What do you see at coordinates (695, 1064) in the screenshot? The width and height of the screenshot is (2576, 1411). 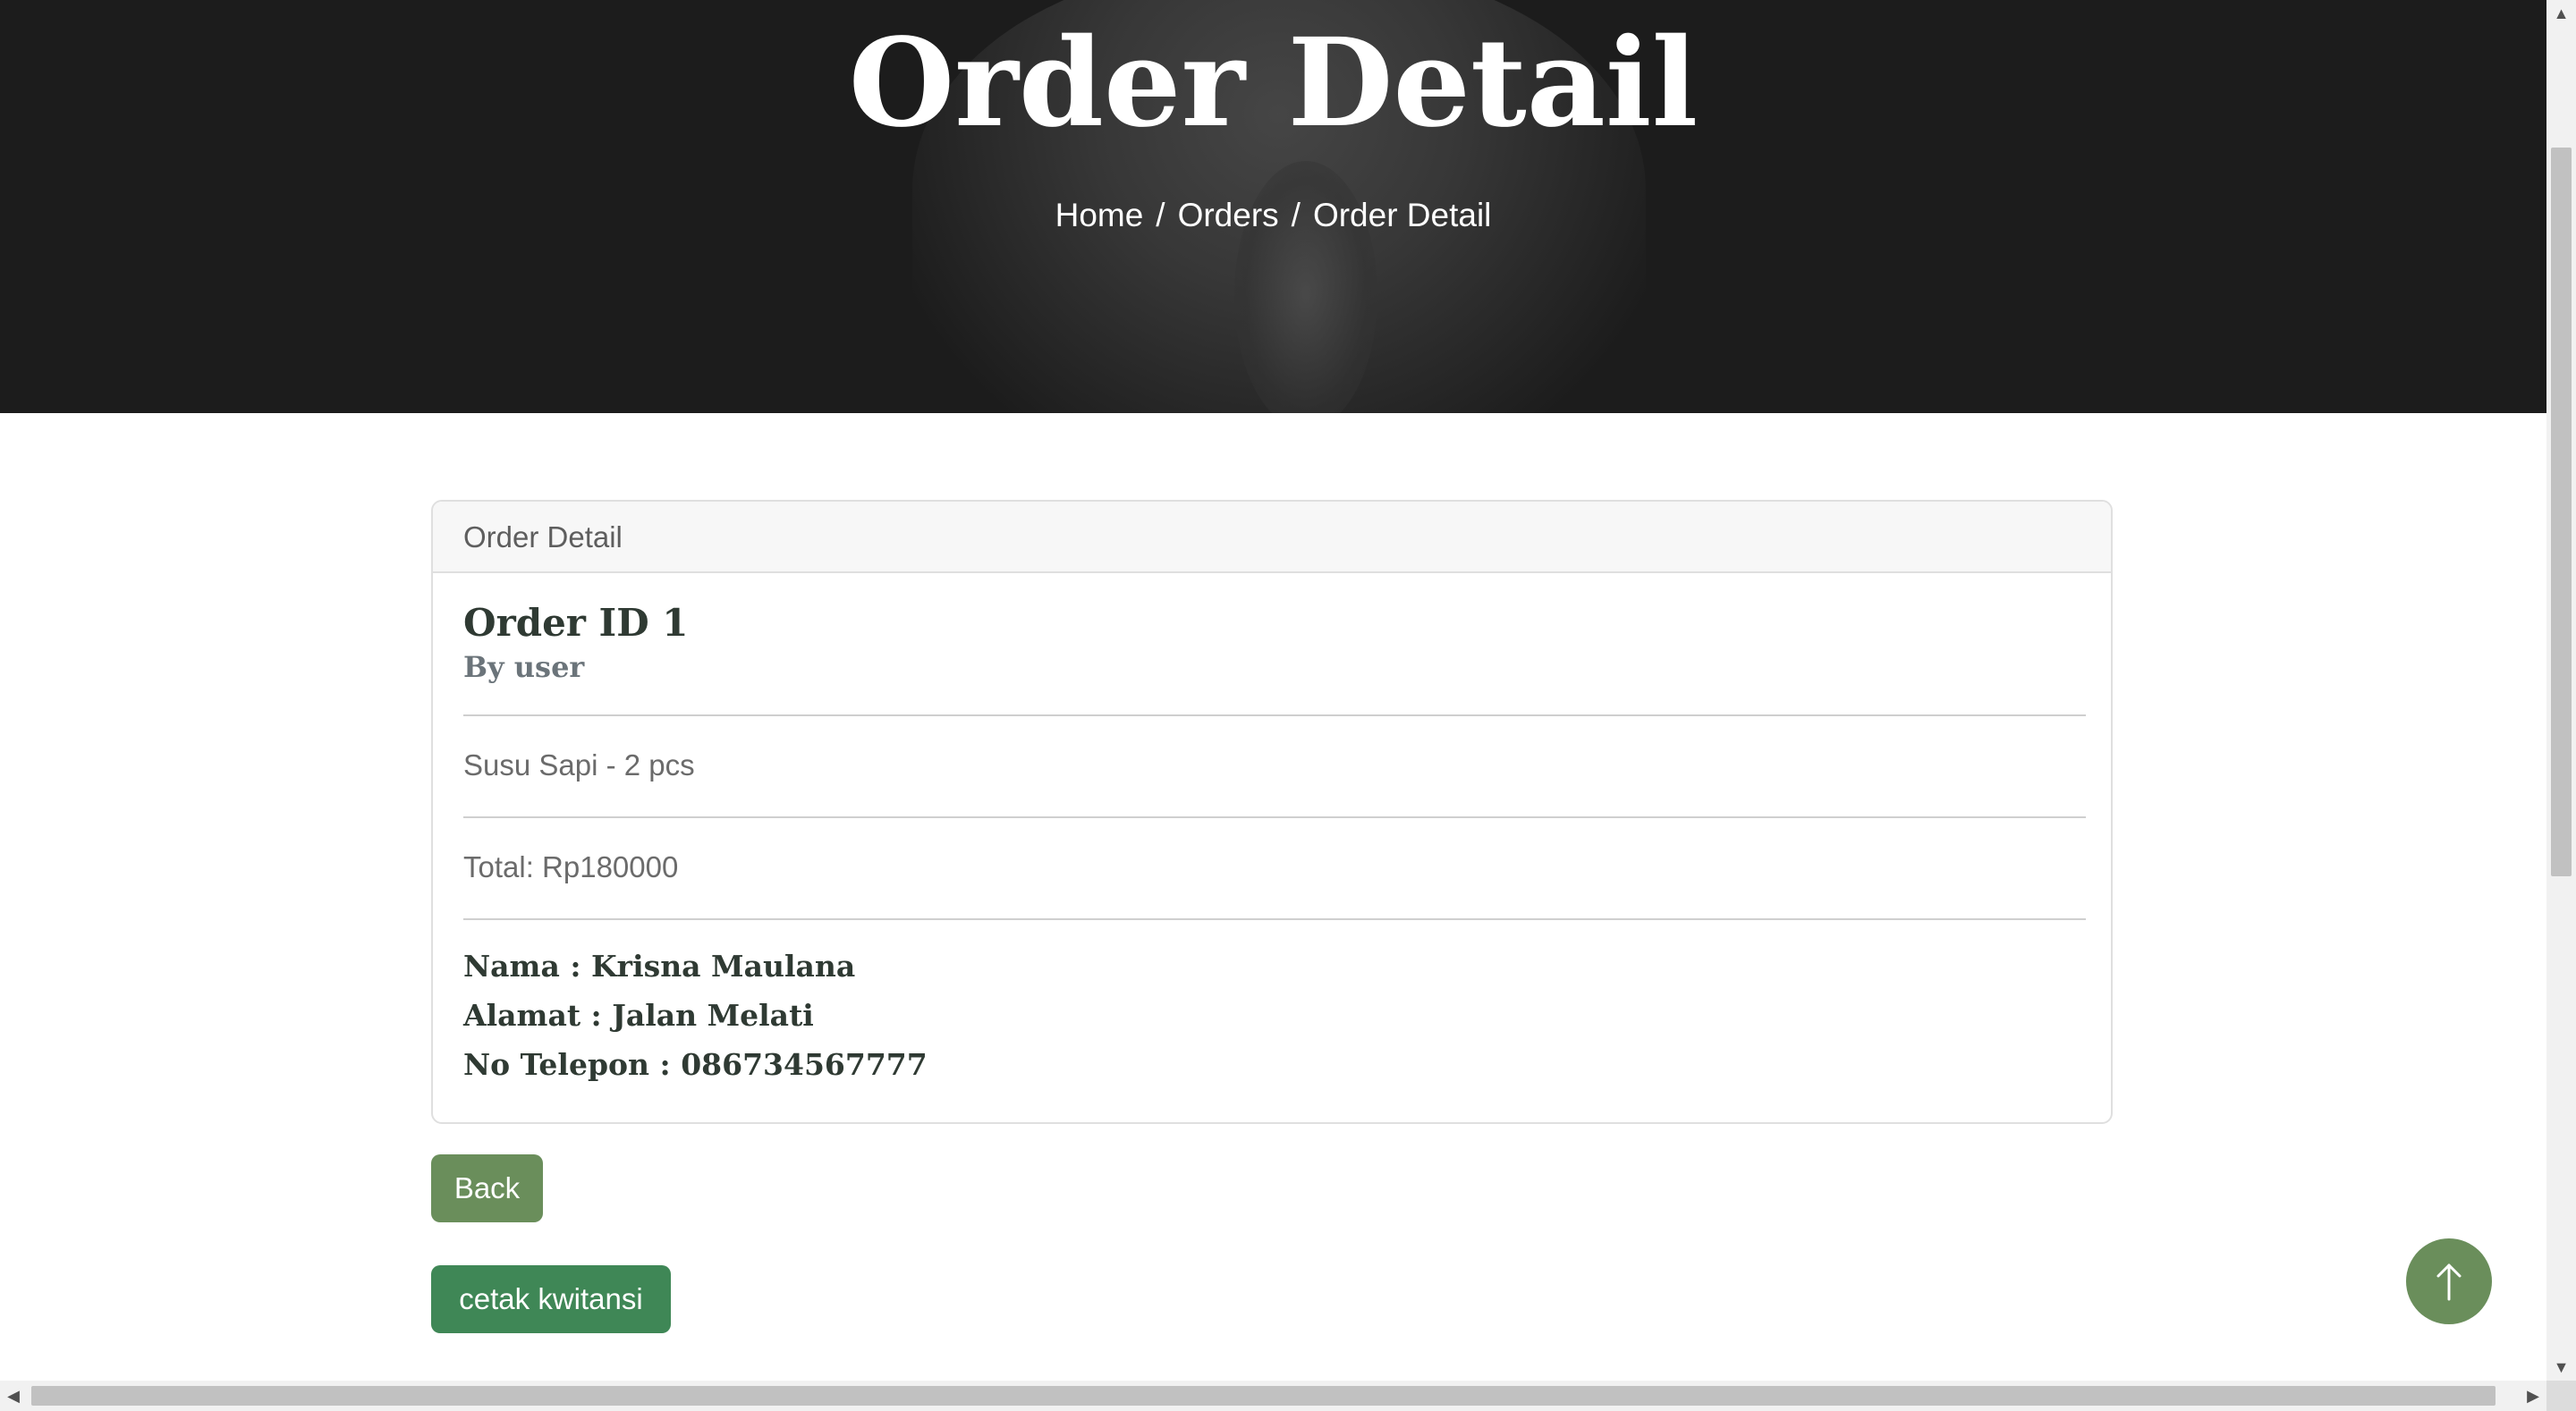 I see `customer-phone: No Telepon : 086734567777` at bounding box center [695, 1064].